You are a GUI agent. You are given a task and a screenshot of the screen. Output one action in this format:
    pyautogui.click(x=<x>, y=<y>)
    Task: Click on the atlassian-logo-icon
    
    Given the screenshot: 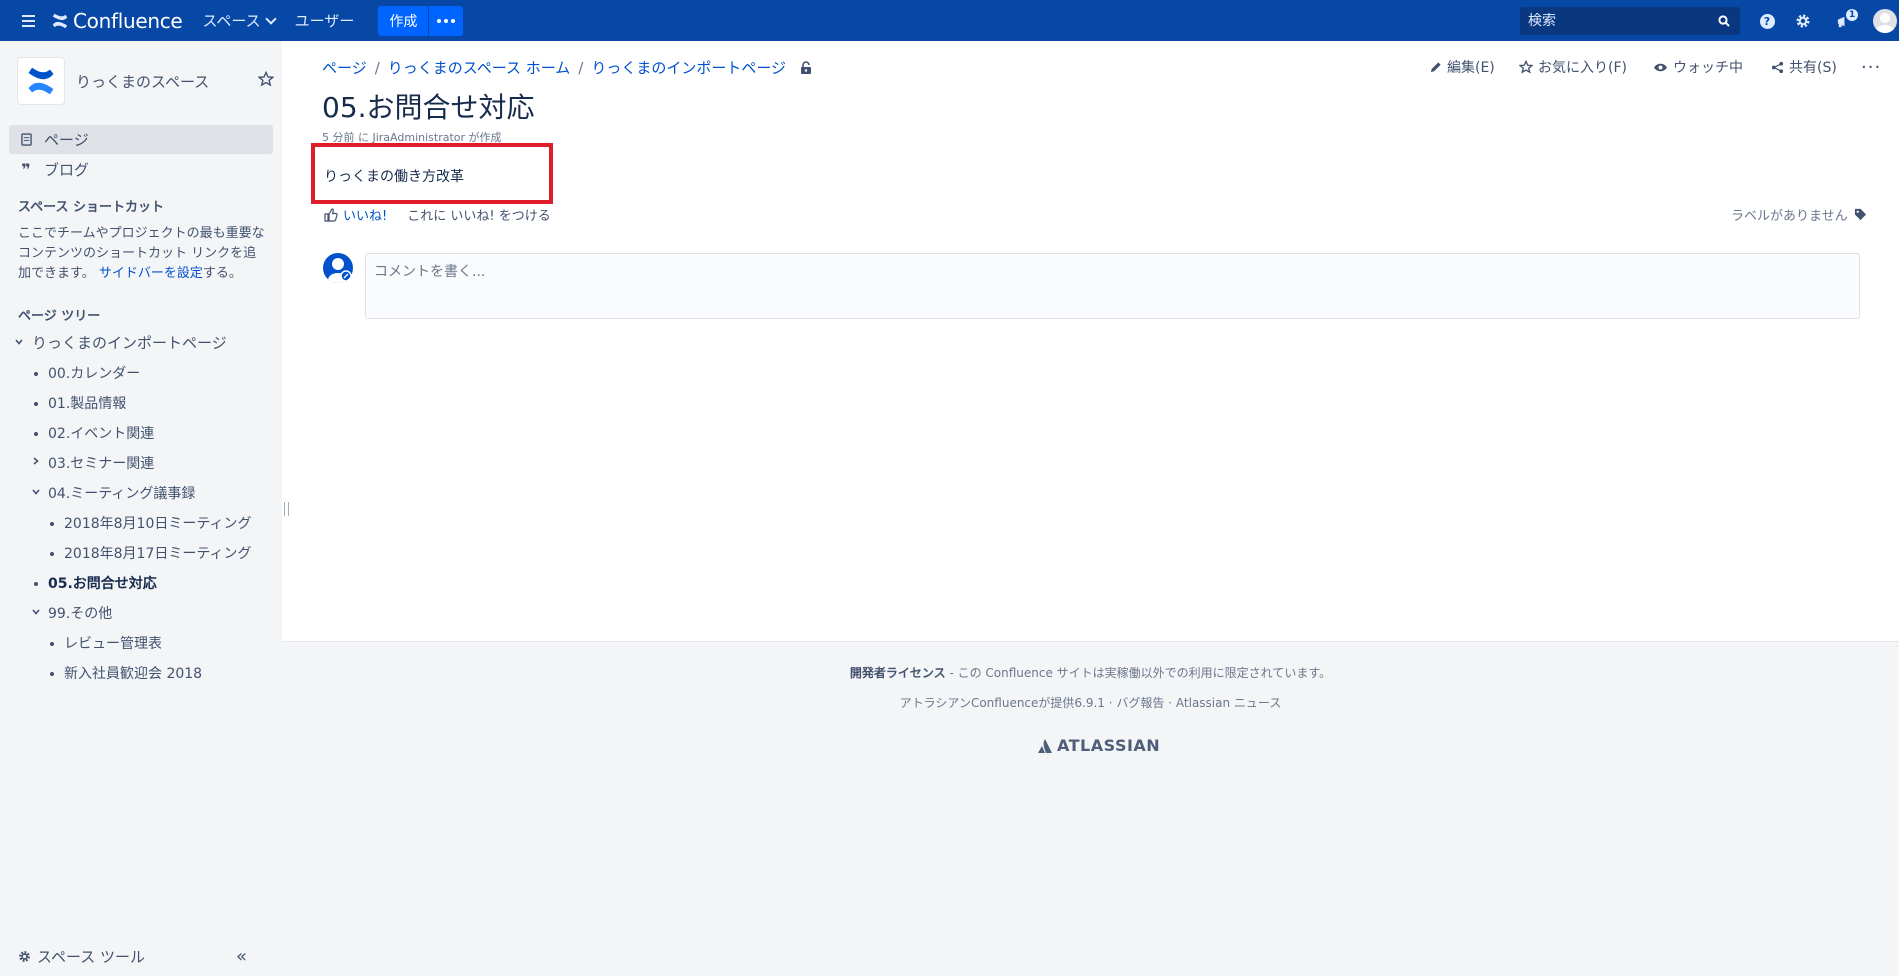 What is the action you would take?
    pyautogui.click(x=1045, y=745)
    